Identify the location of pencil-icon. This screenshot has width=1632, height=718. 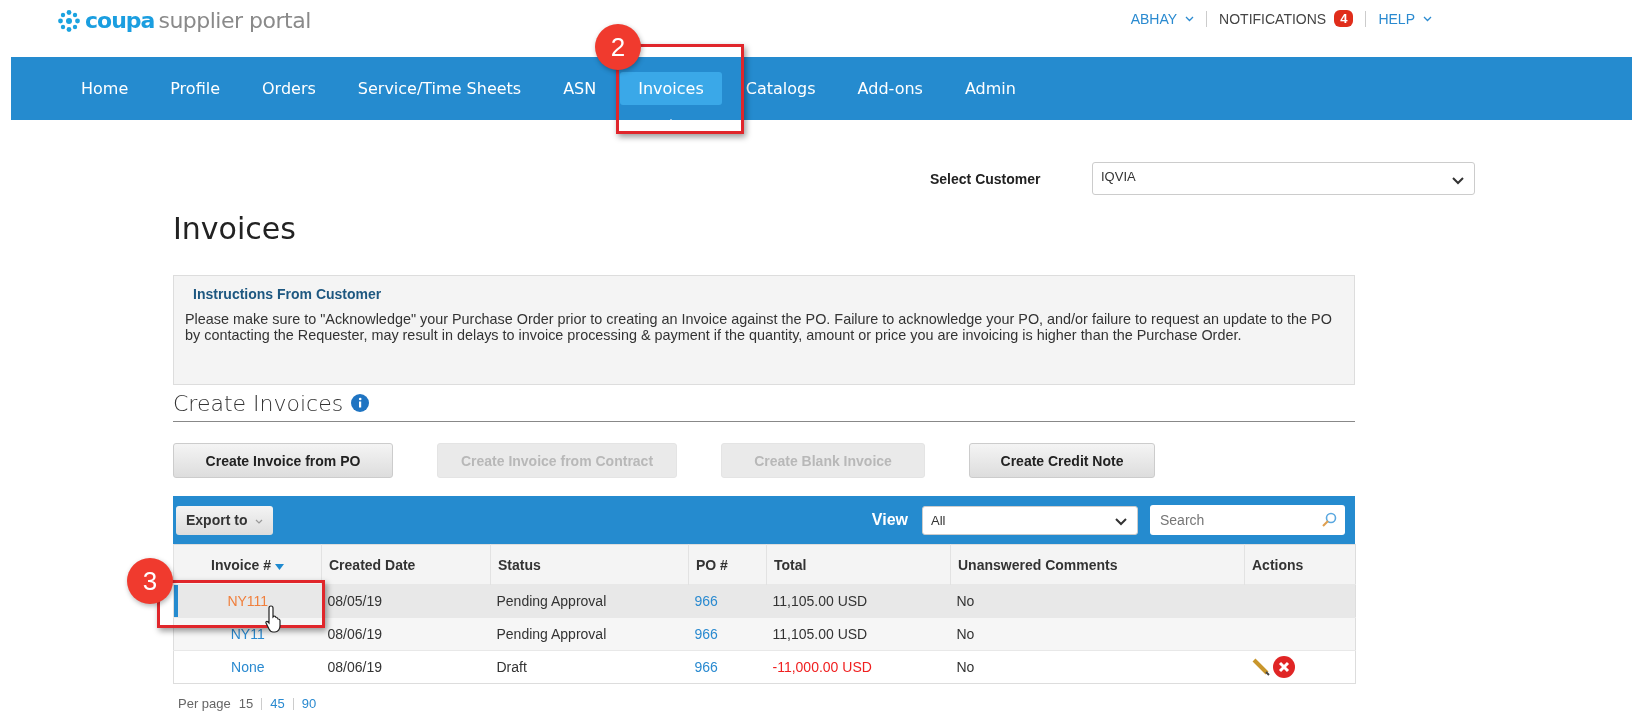
(1260, 667).